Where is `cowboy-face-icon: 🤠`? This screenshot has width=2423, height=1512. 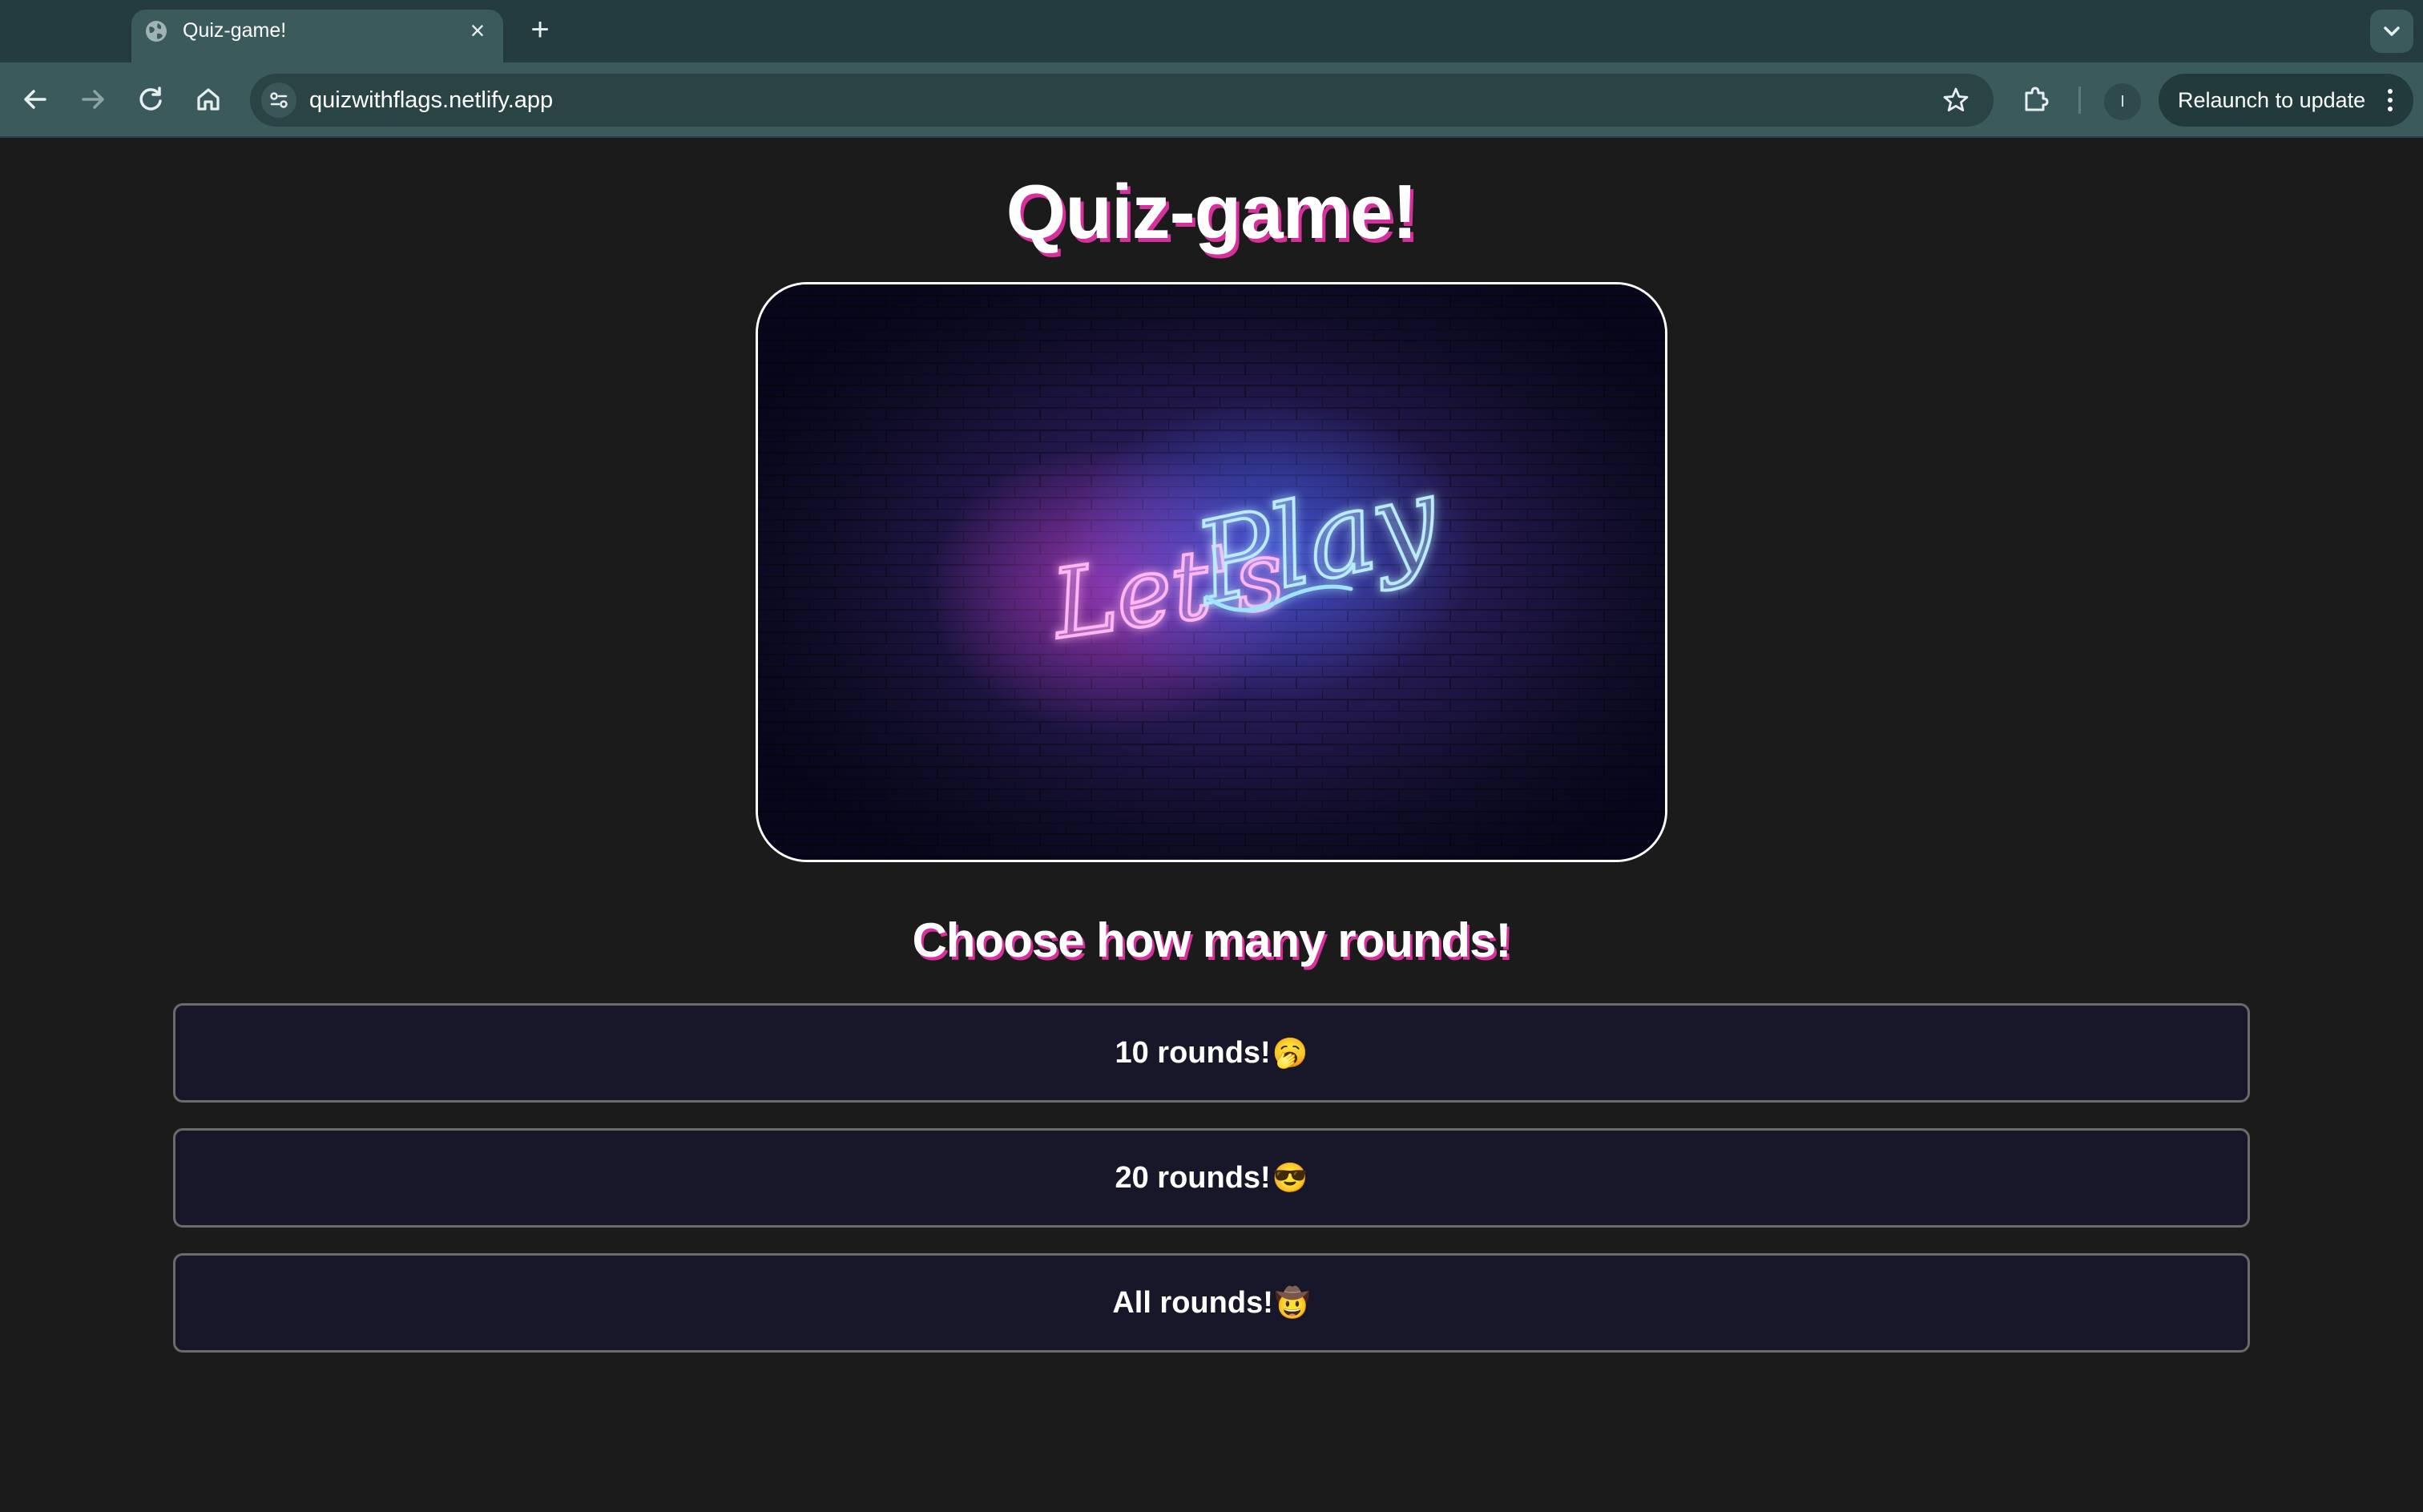
cowboy-face-icon: 🤠 is located at coordinates (1292, 1302).